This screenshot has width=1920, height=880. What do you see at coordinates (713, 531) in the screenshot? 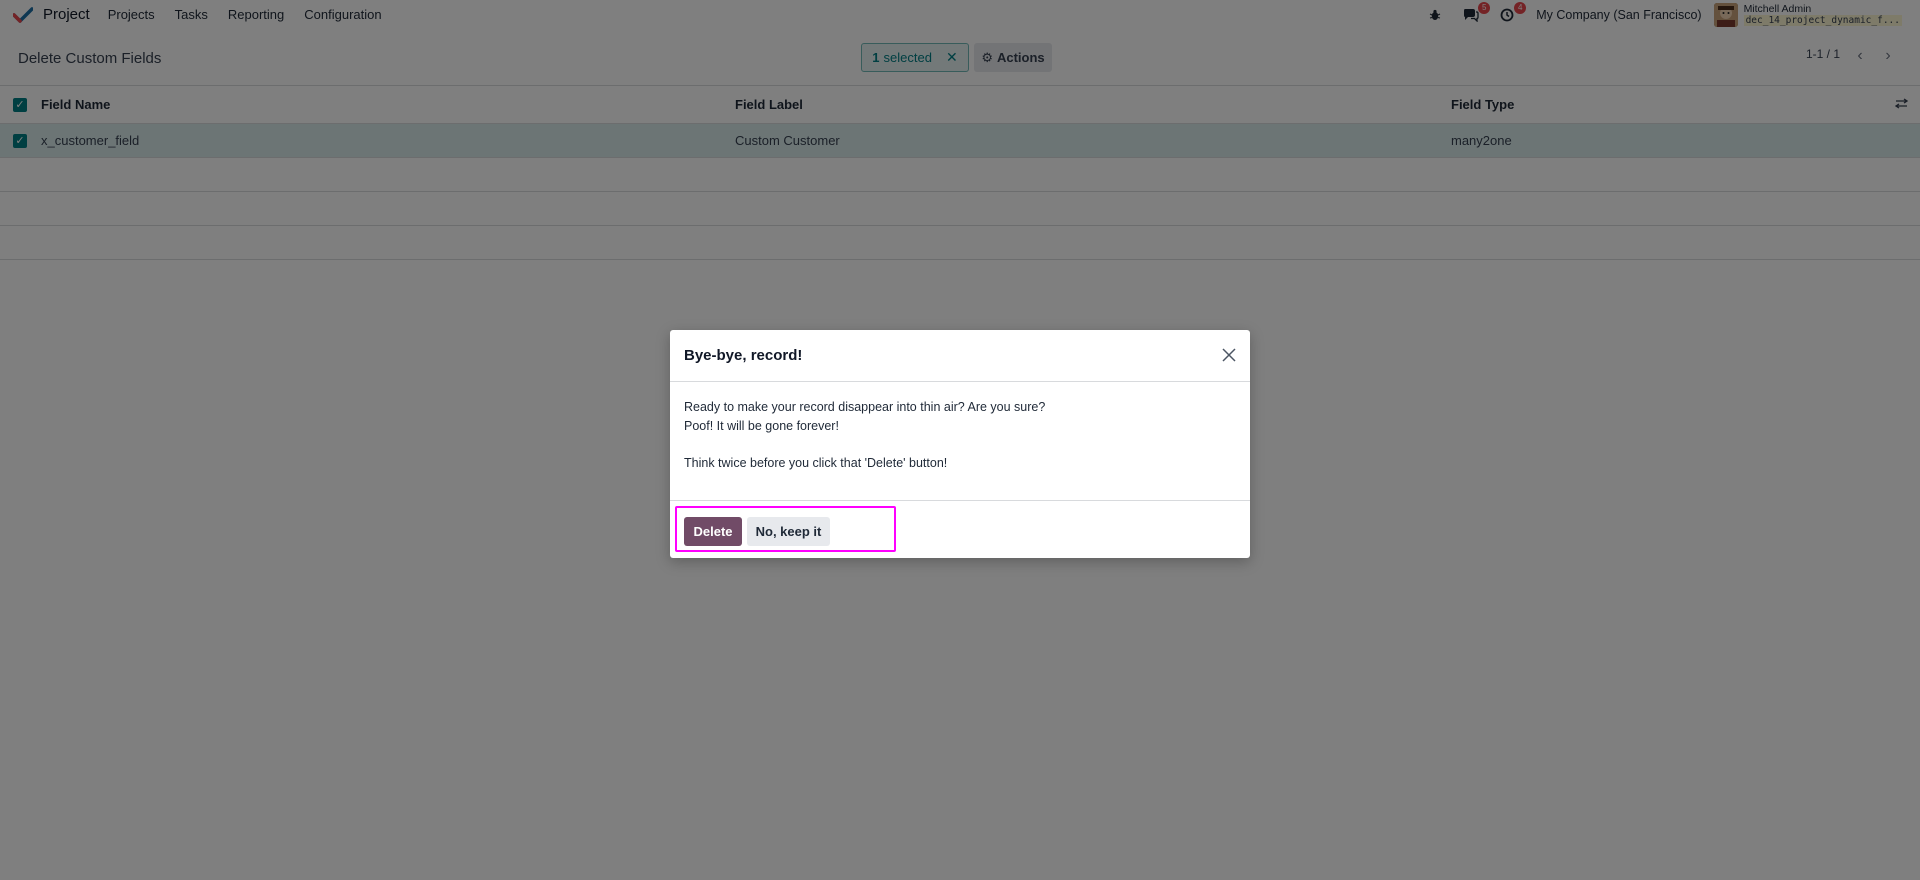
I see `delete-button: Delete` at bounding box center [713, 531].